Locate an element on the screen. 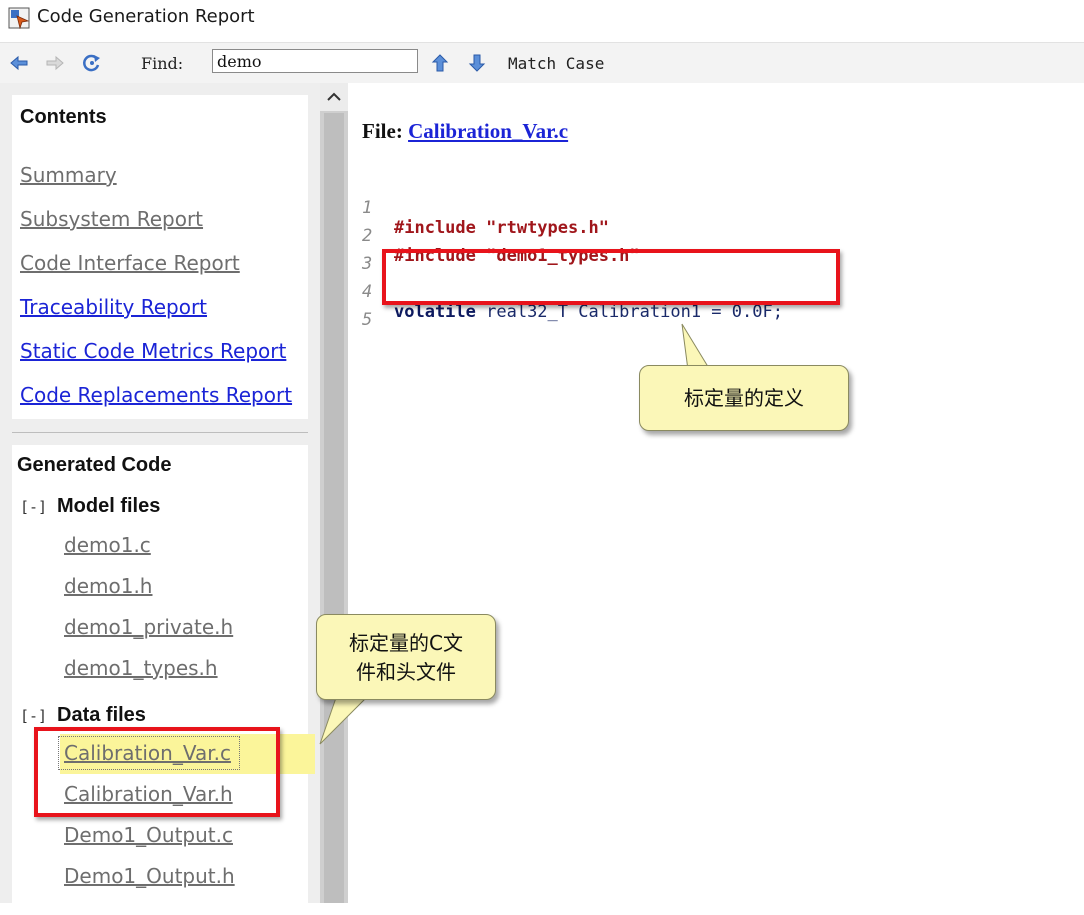  back-arrow-icon is located at coordinates (19, 63).